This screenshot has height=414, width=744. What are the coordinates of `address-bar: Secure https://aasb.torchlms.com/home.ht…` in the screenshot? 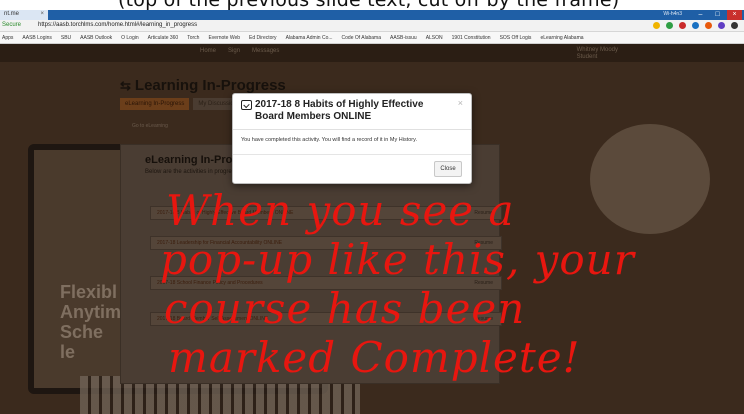 It's located at (372, 26).